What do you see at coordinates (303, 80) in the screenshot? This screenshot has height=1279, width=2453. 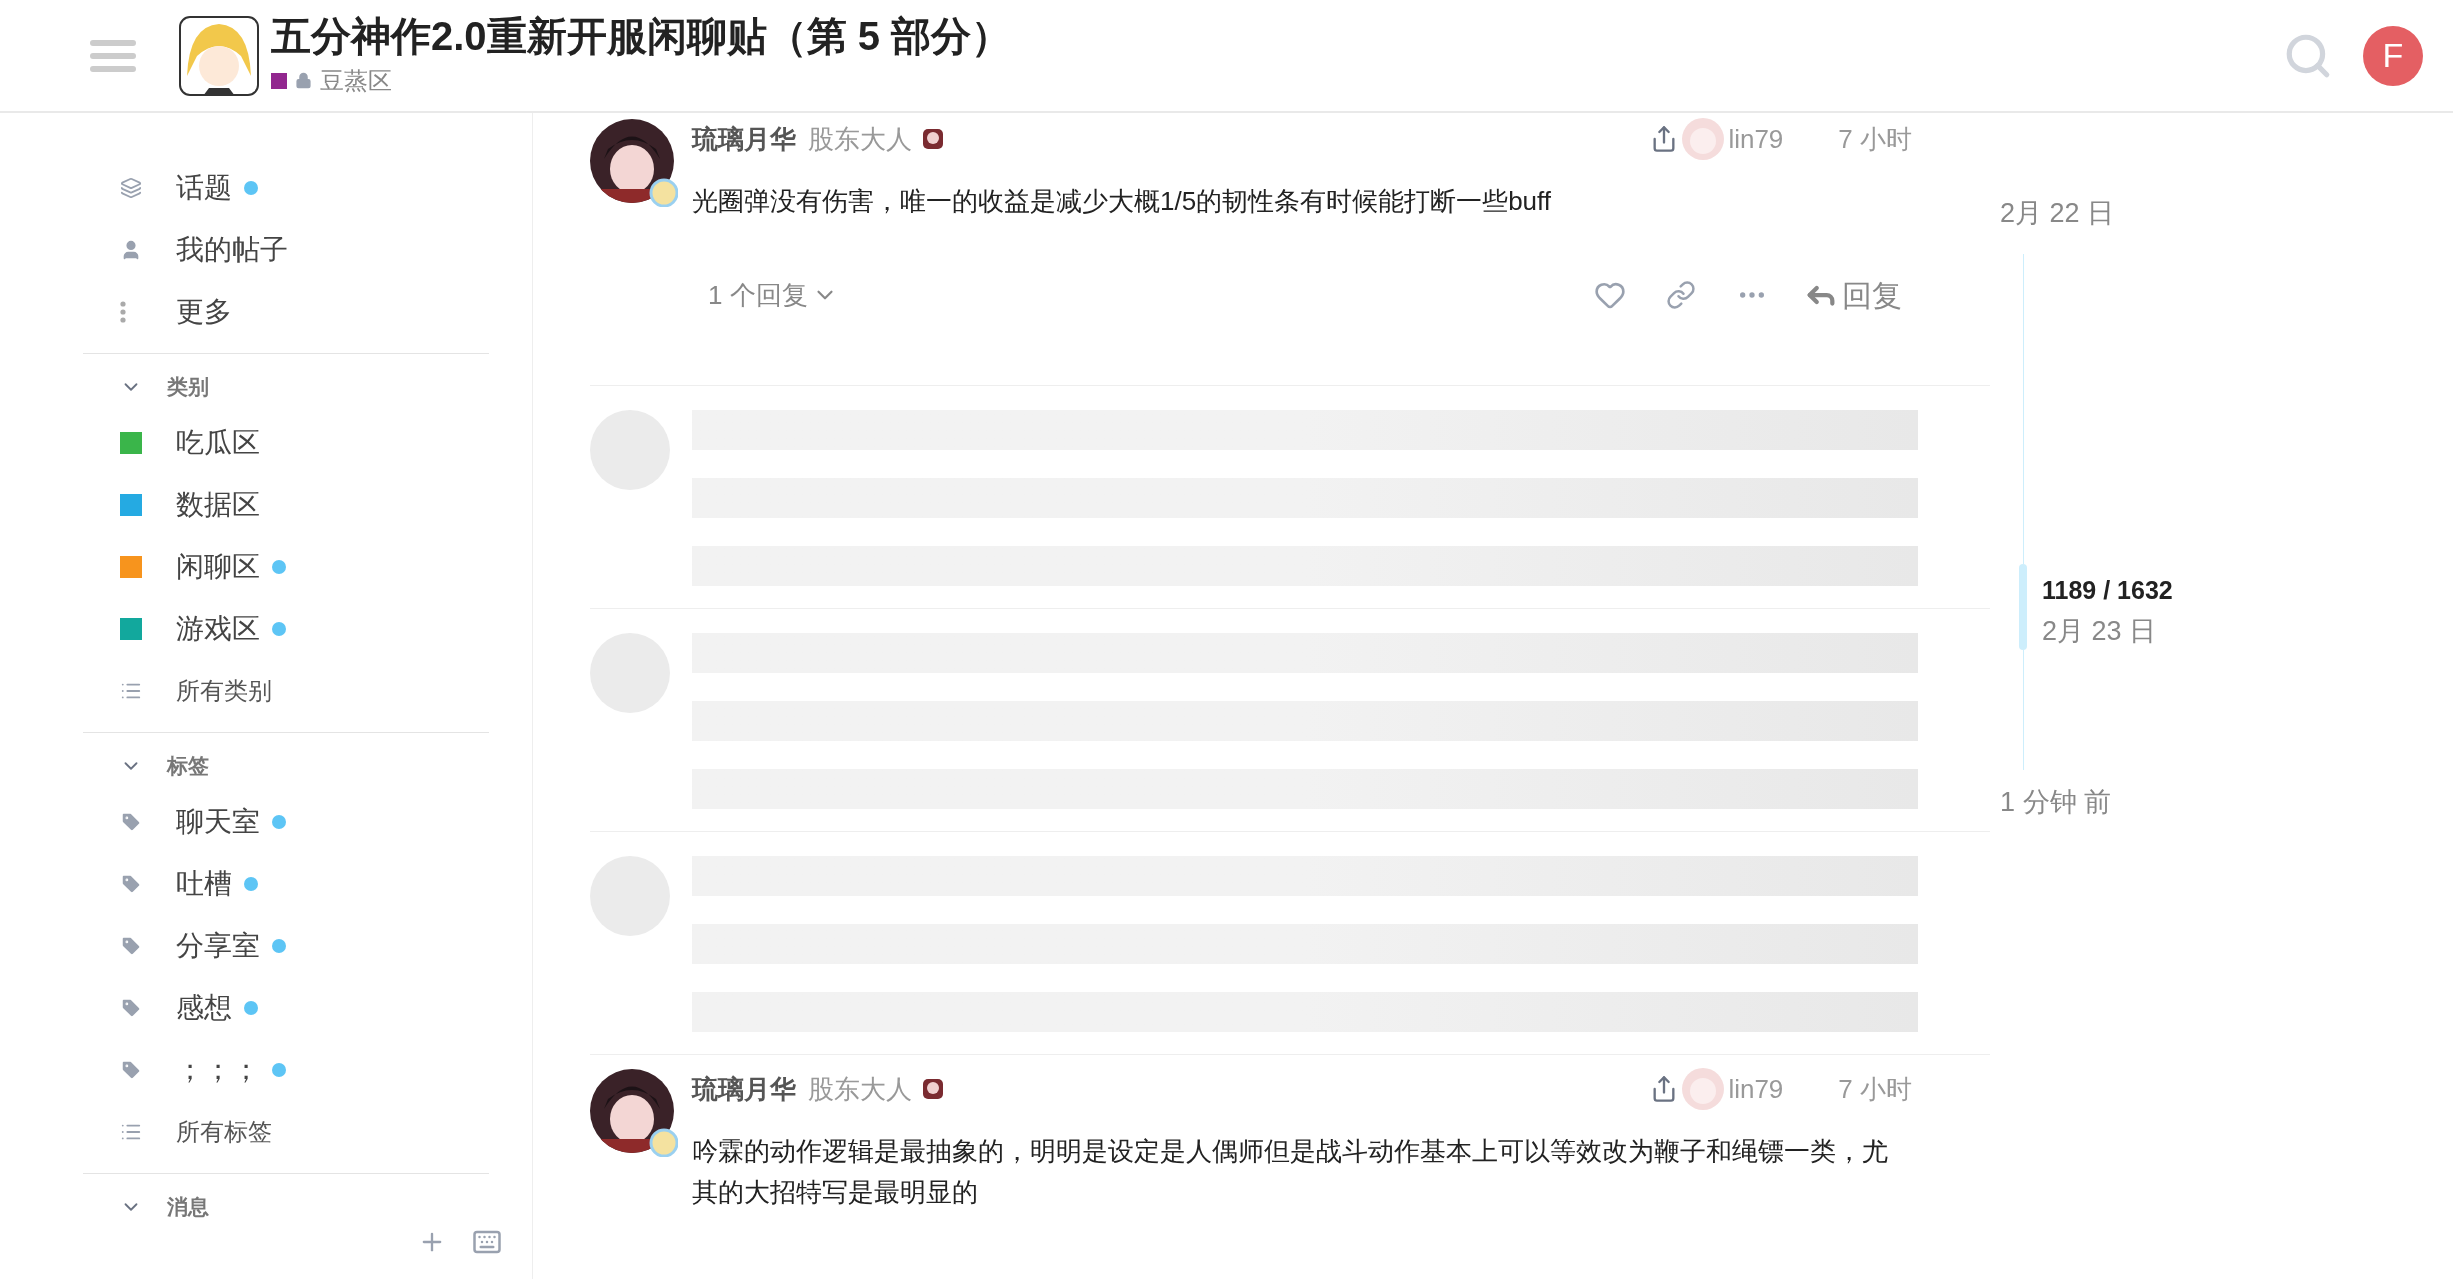 I see `lock-icon` at bounding box center [303, 80].